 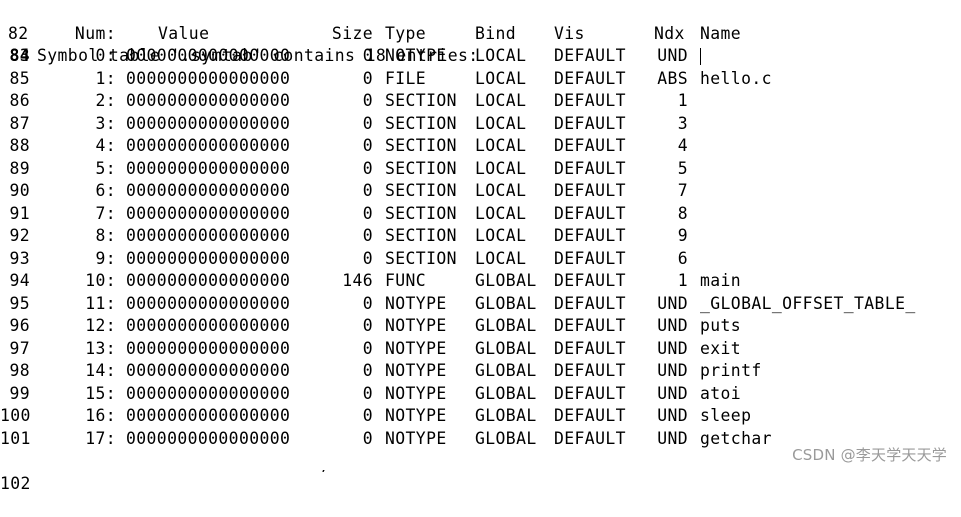 What do you see at coordinates (100, 393) in the screenshot?
I see `symbol-num: 15:` at bounding box center [100, 393].